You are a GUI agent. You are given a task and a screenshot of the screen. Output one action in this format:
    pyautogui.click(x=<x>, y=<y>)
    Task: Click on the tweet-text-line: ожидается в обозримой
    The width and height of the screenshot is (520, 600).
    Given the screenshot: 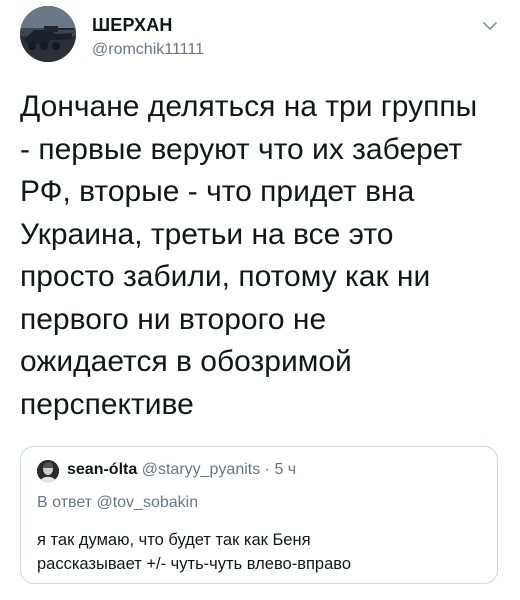 What is the action you would take?
    pyautogui.click(x=186, y=361)
    